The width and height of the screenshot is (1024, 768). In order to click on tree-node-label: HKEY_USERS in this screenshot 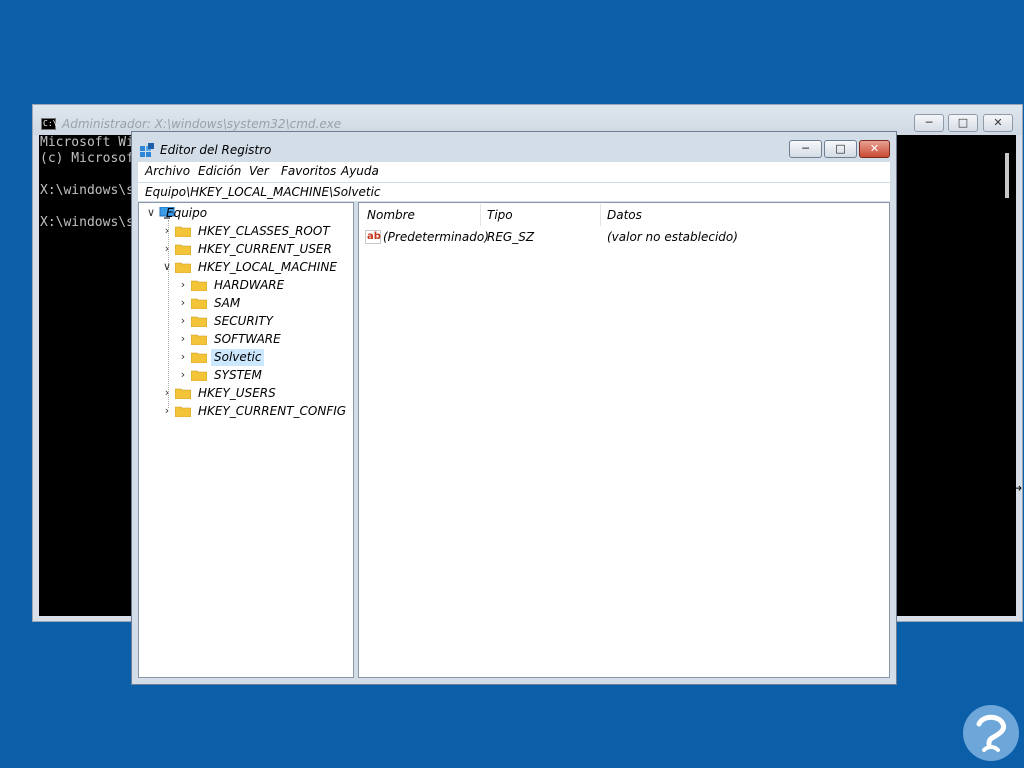, I will do `click(237, 393)`.